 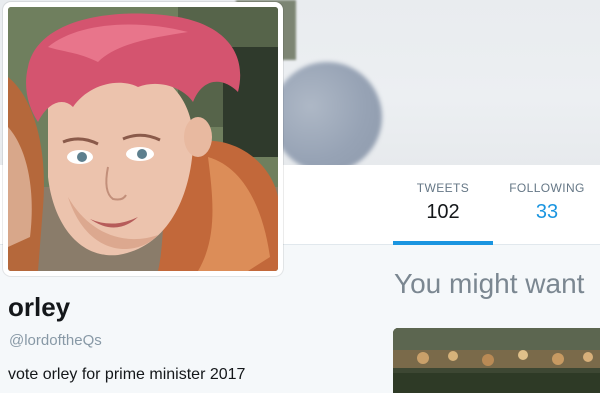 I want to click on nav-tweets: TWEETS 102, so click(x=443, y=205).